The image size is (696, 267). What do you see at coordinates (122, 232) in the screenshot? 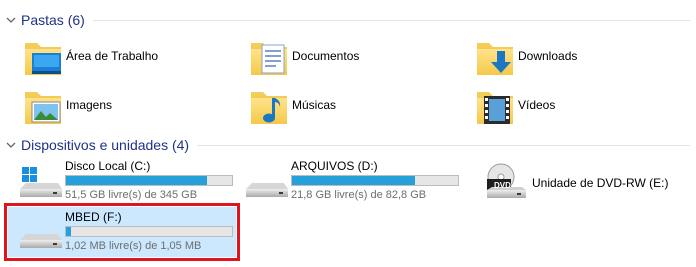
I see `highlight-frame` at bounding box center [122, 232].